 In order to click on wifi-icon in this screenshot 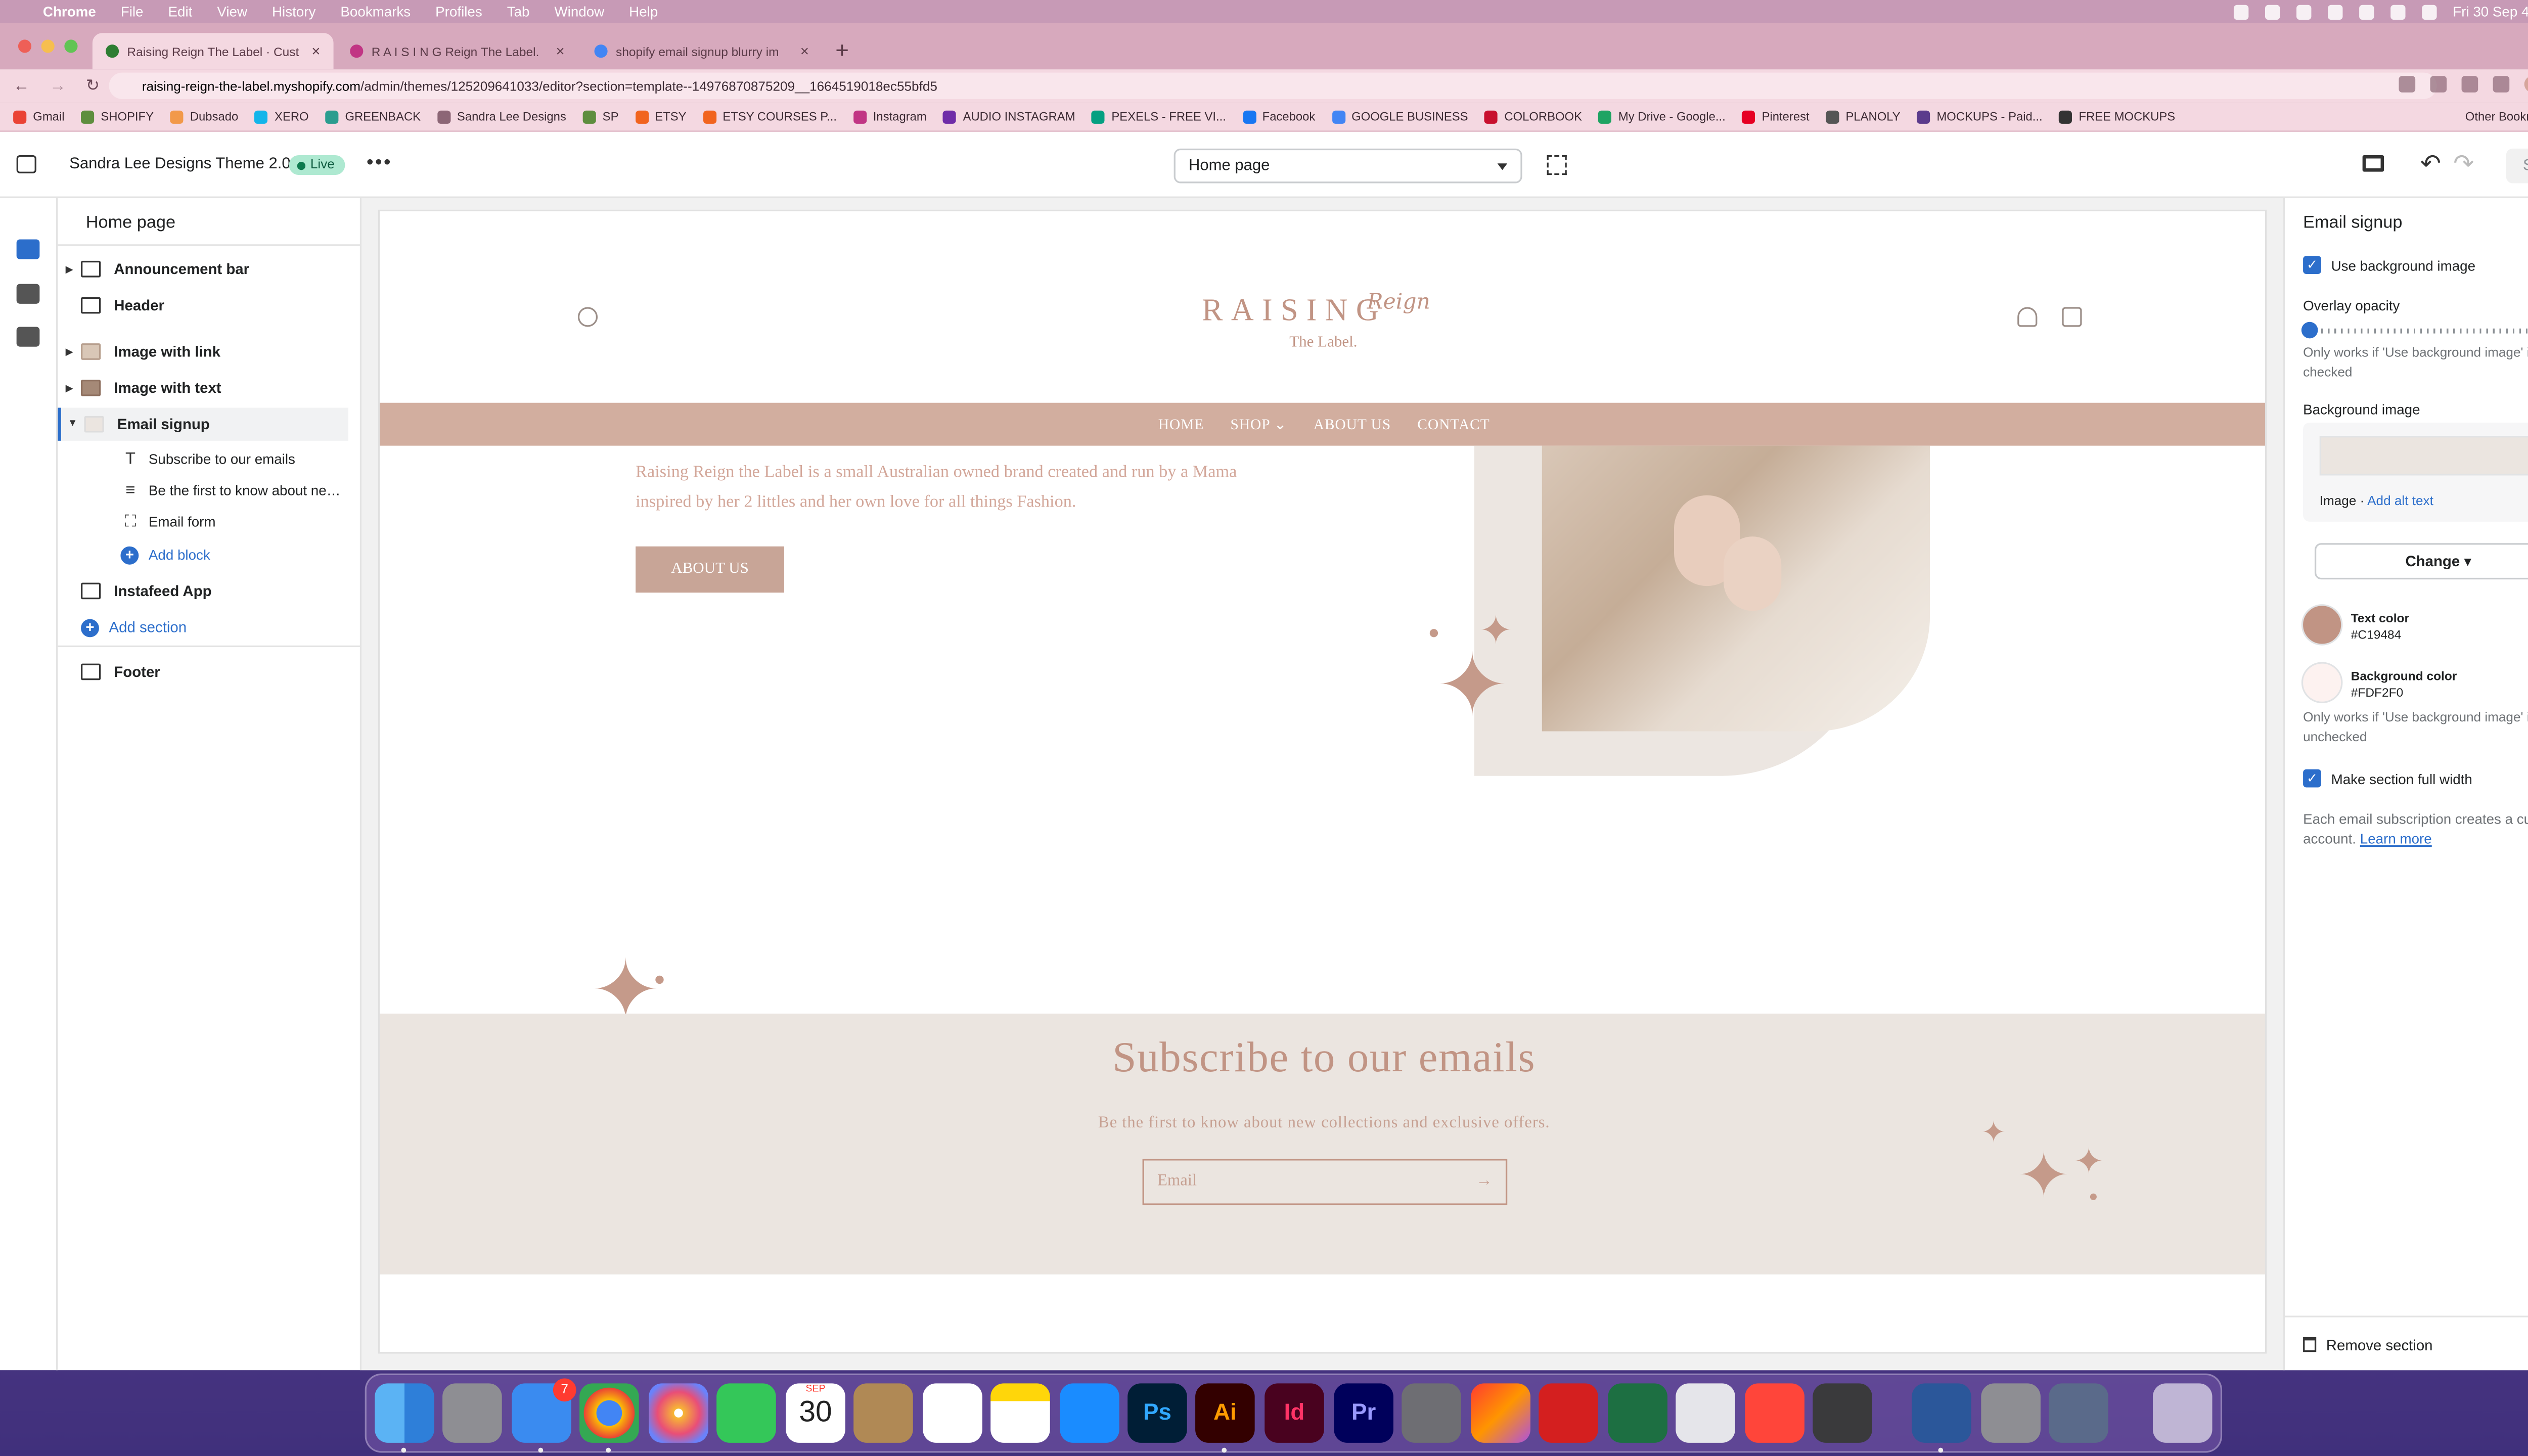, I will do `click(2335, 11)`.